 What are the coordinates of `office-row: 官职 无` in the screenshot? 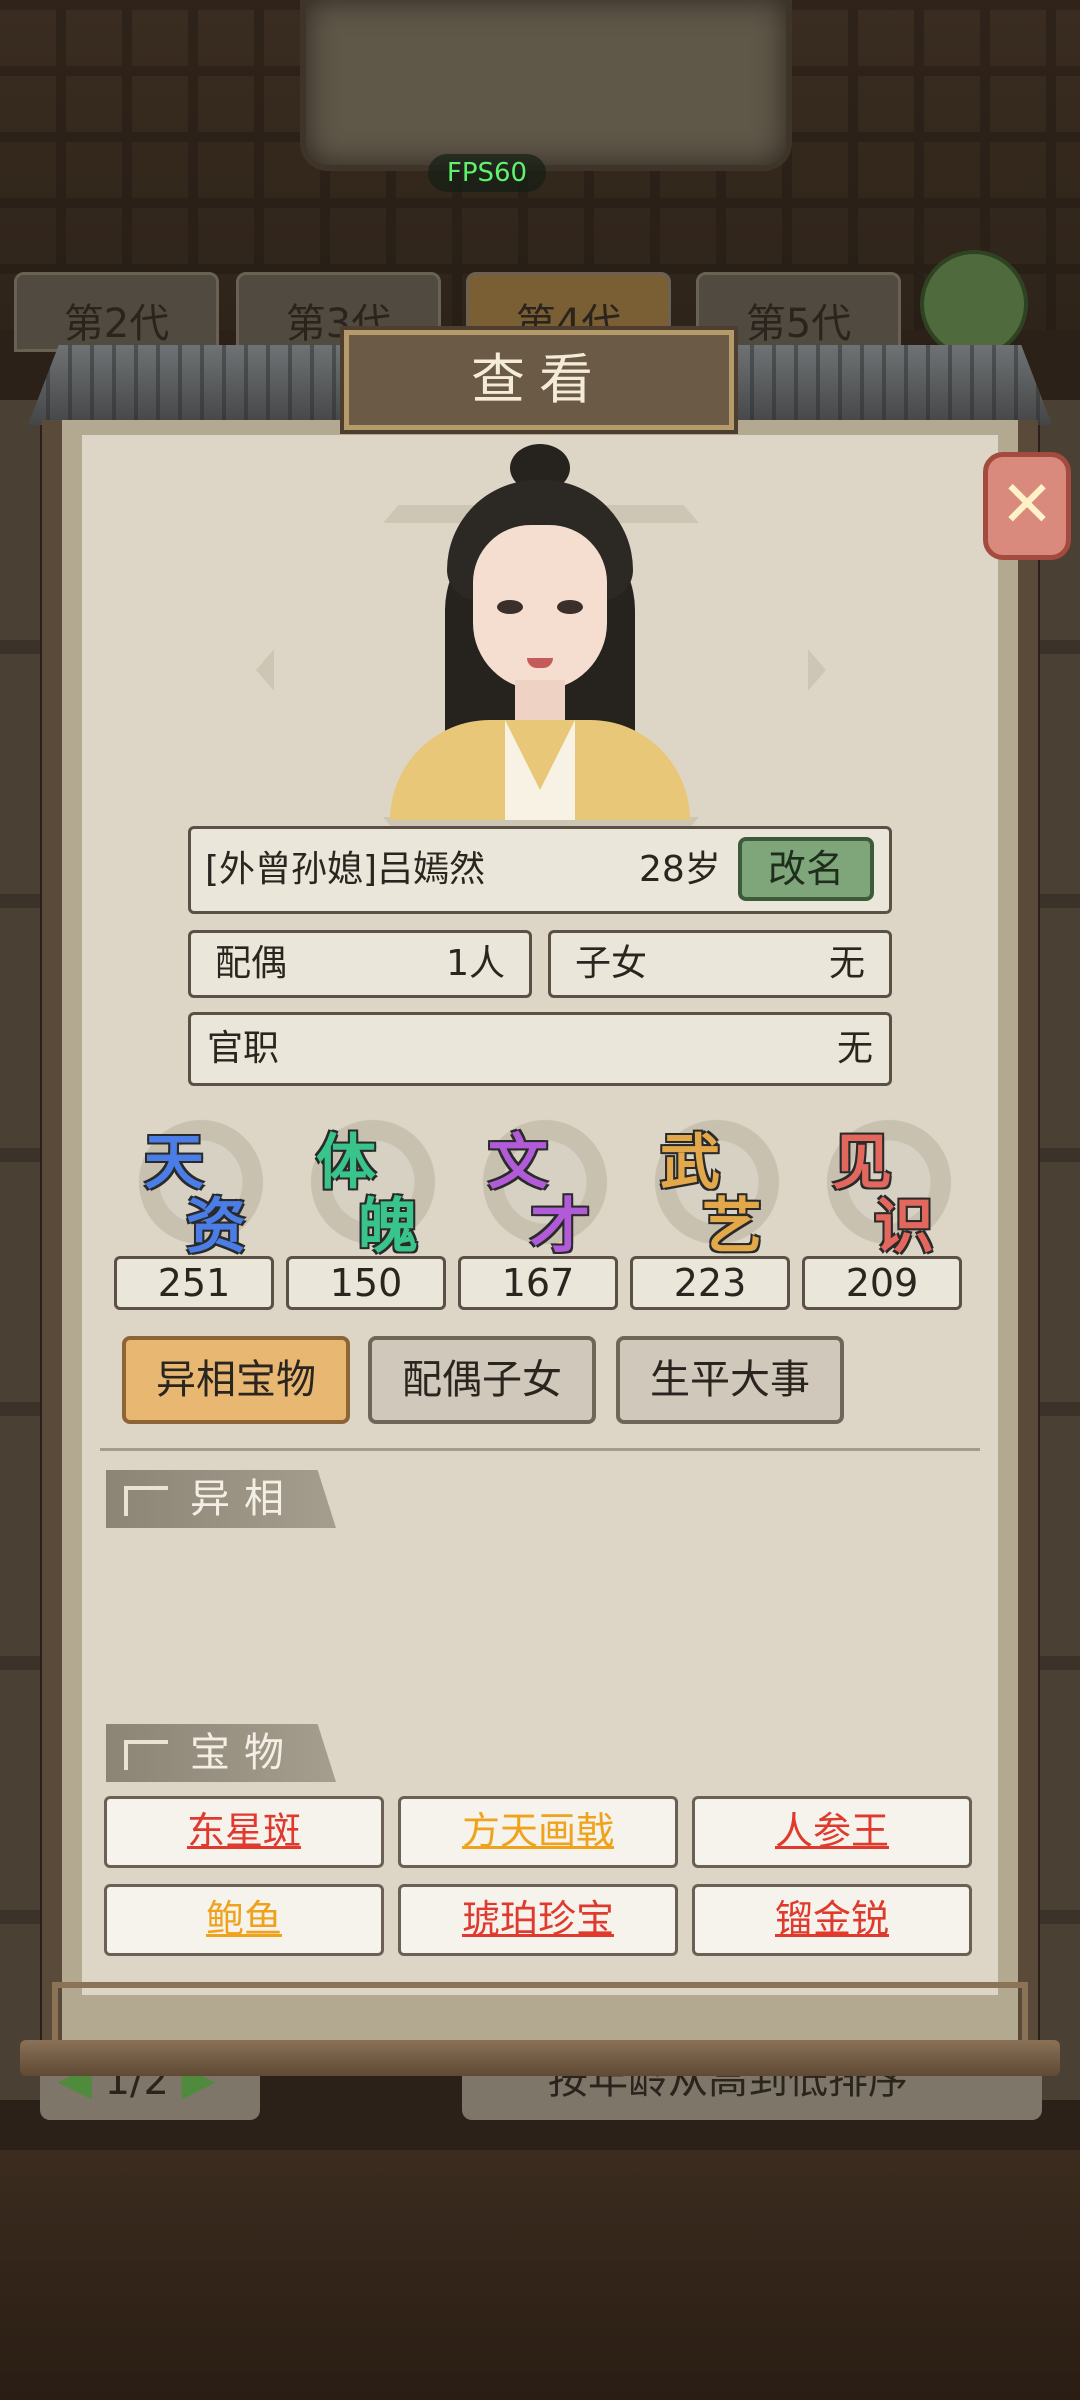 It's located at (540, 1049).